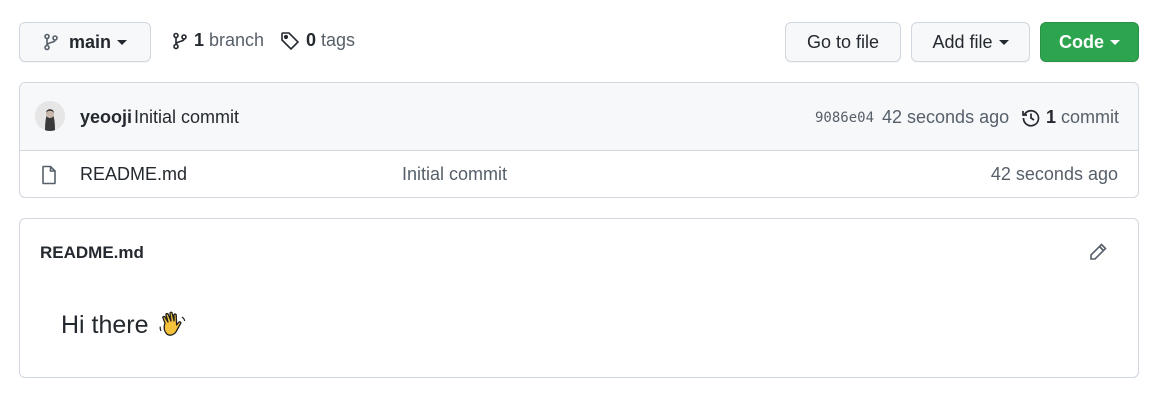 This screenshot has height=404, width=1153. I want to click on add-file-button: Add file, so click(970, 42).